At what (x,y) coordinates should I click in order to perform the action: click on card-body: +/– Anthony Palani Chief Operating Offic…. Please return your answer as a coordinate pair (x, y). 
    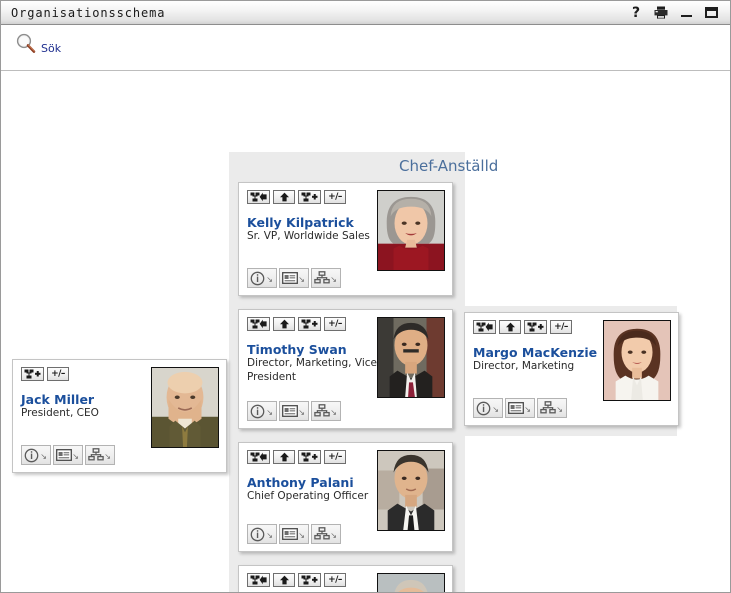
    Looking at the image, I should click on (345, 497).